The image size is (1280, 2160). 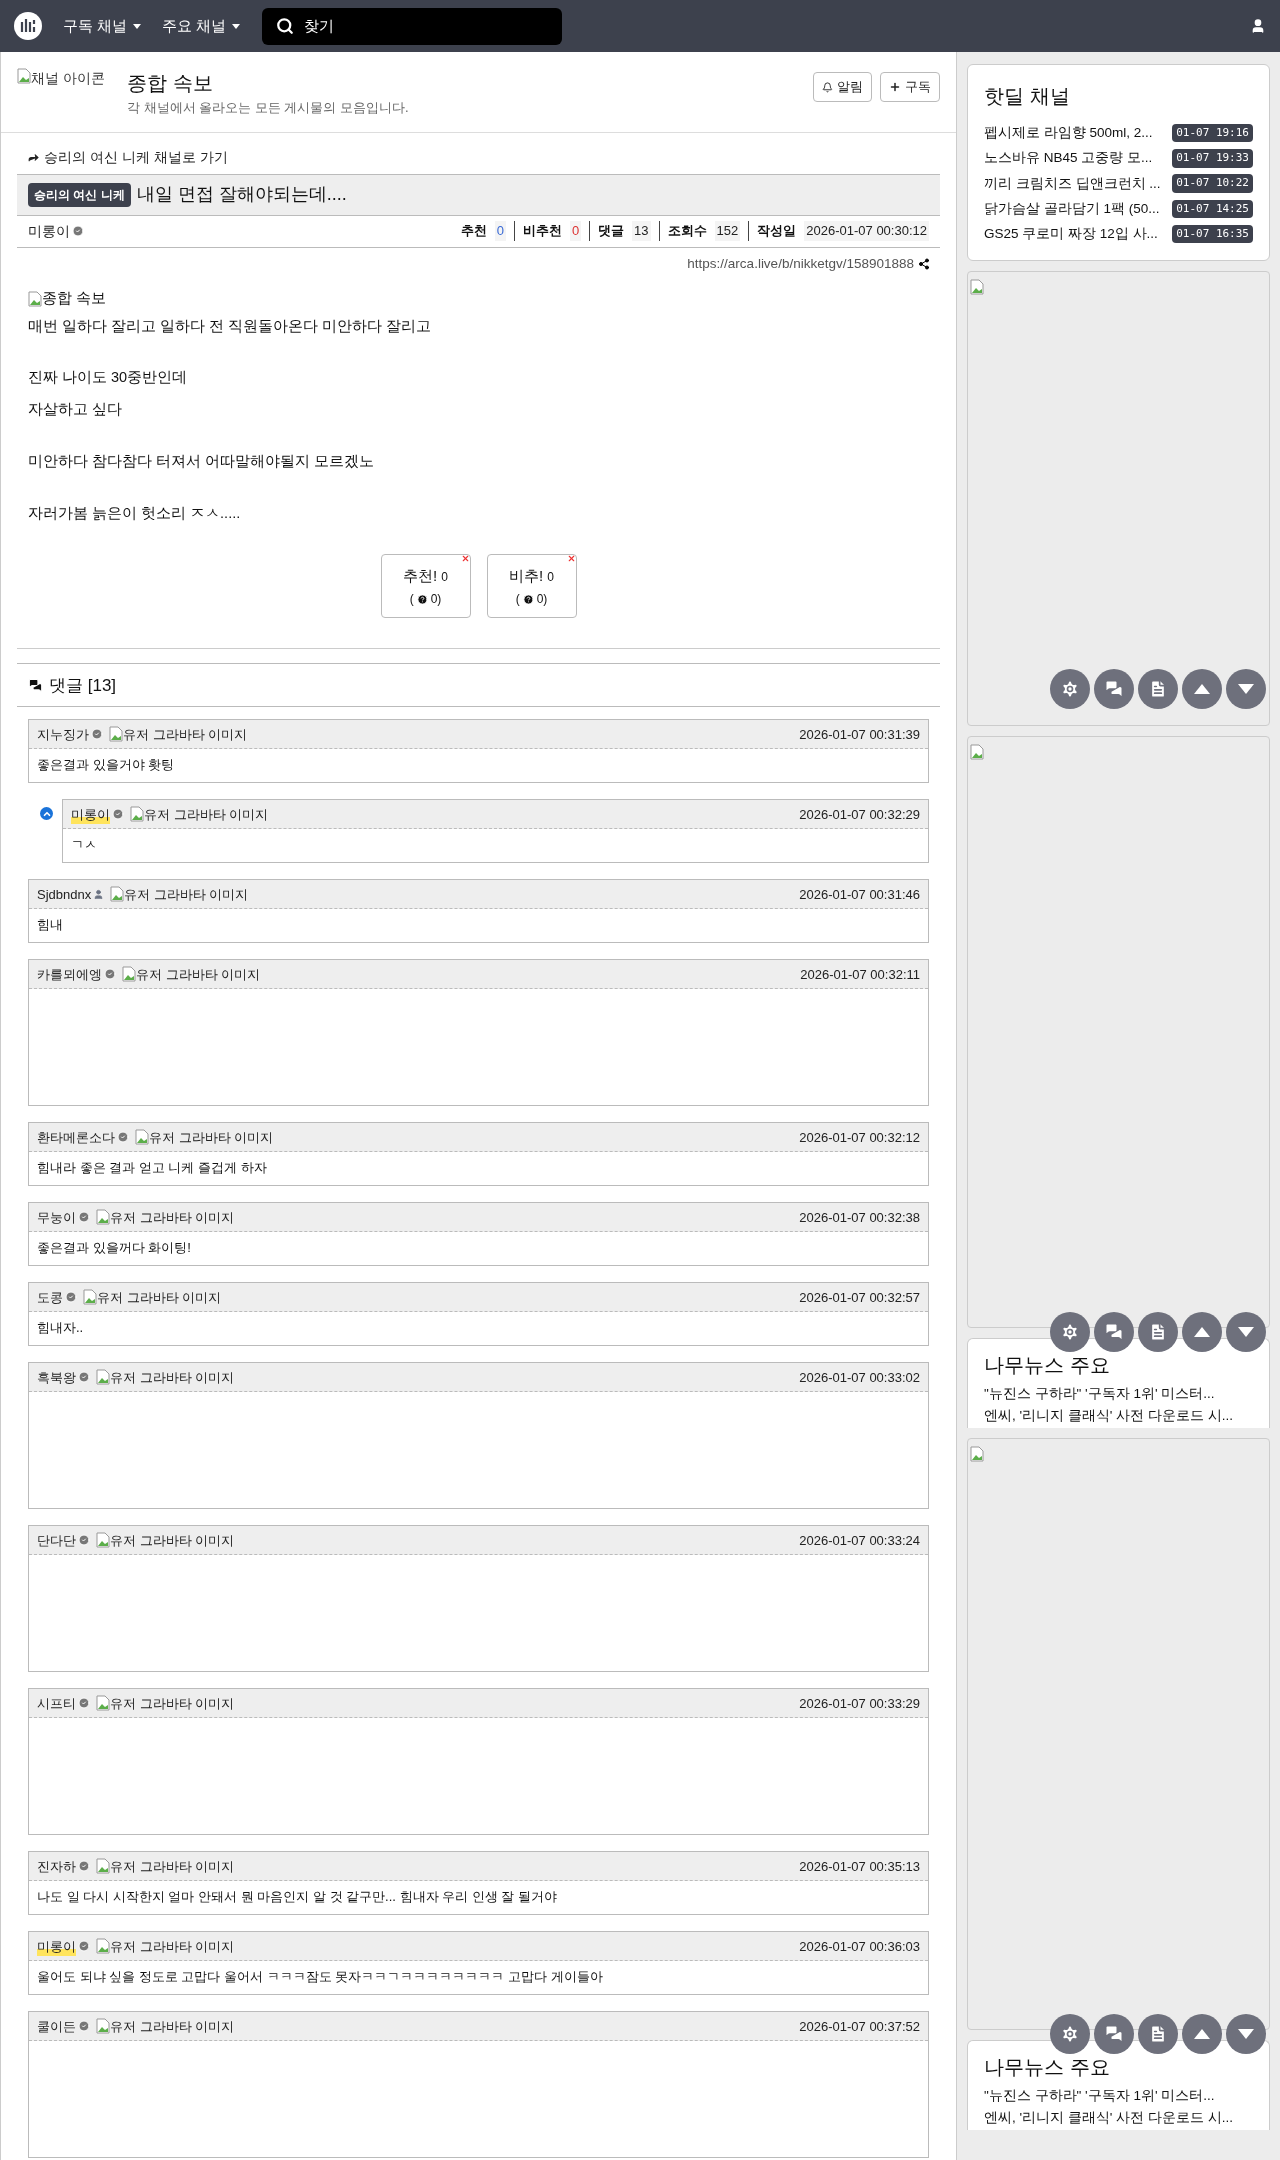 What do you see at coordinates (108, 378) in the screenshot?
I see `post-text: 진짜 나이도 30중반인데` at bounding box center [108, 378].